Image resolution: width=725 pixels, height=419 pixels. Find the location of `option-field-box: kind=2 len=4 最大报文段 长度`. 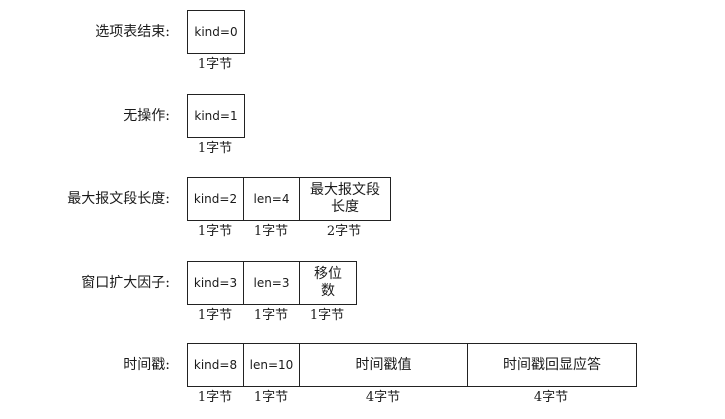

option-field-box: kind=2 len=4 最大报文段 长度 is located at coordinates (289, 199).